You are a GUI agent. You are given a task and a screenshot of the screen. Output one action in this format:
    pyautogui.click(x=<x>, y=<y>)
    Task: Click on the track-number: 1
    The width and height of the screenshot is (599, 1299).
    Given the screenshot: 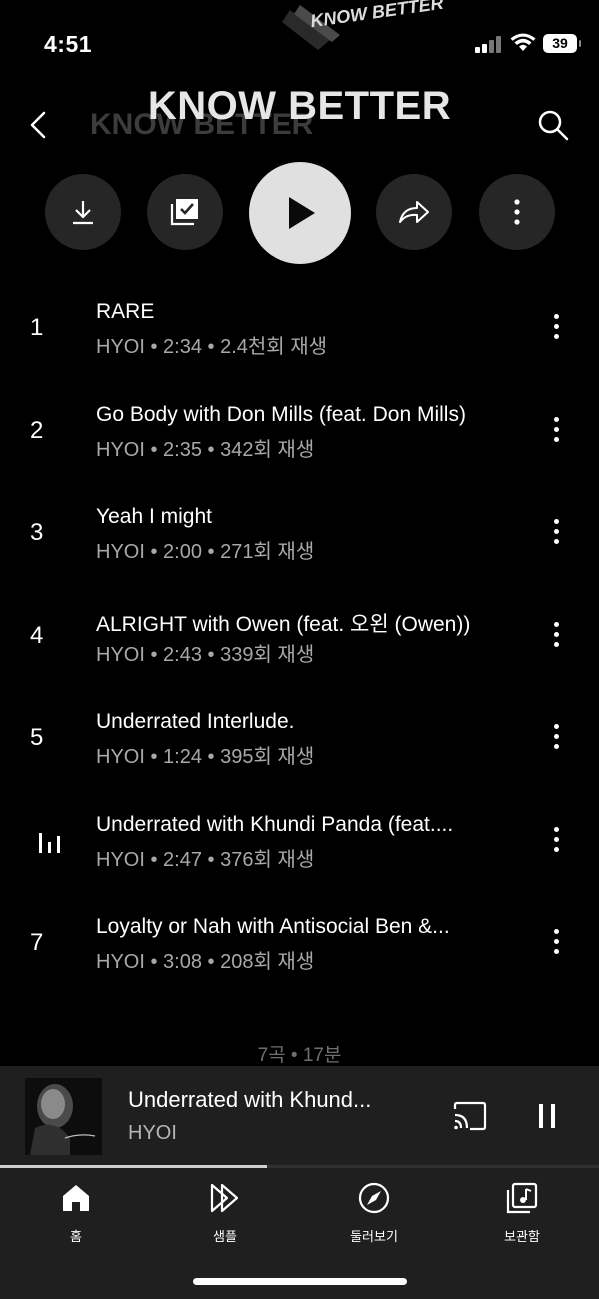 What is the action you would take?
    pyautogui.click(x=37, y=327)
    